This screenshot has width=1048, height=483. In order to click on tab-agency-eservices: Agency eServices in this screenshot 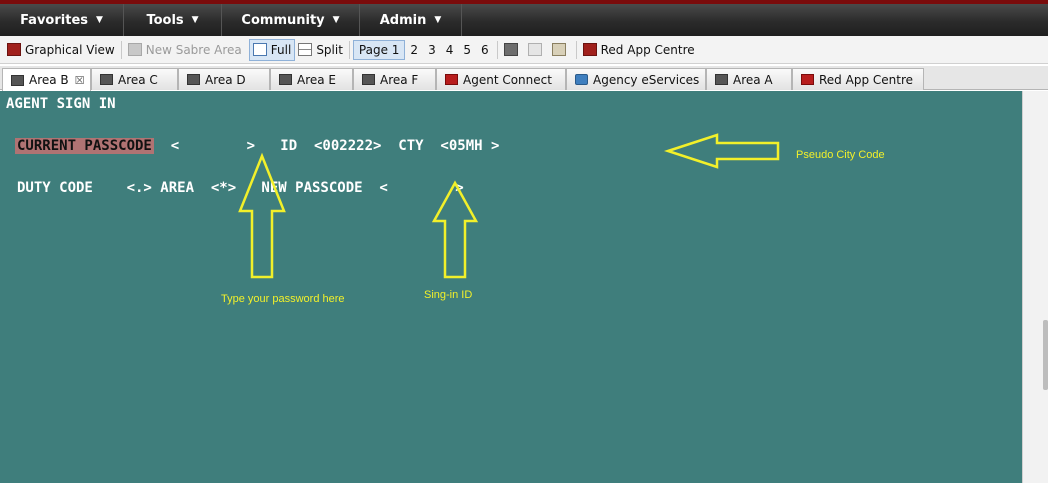, I will do `click(636, 79)`.